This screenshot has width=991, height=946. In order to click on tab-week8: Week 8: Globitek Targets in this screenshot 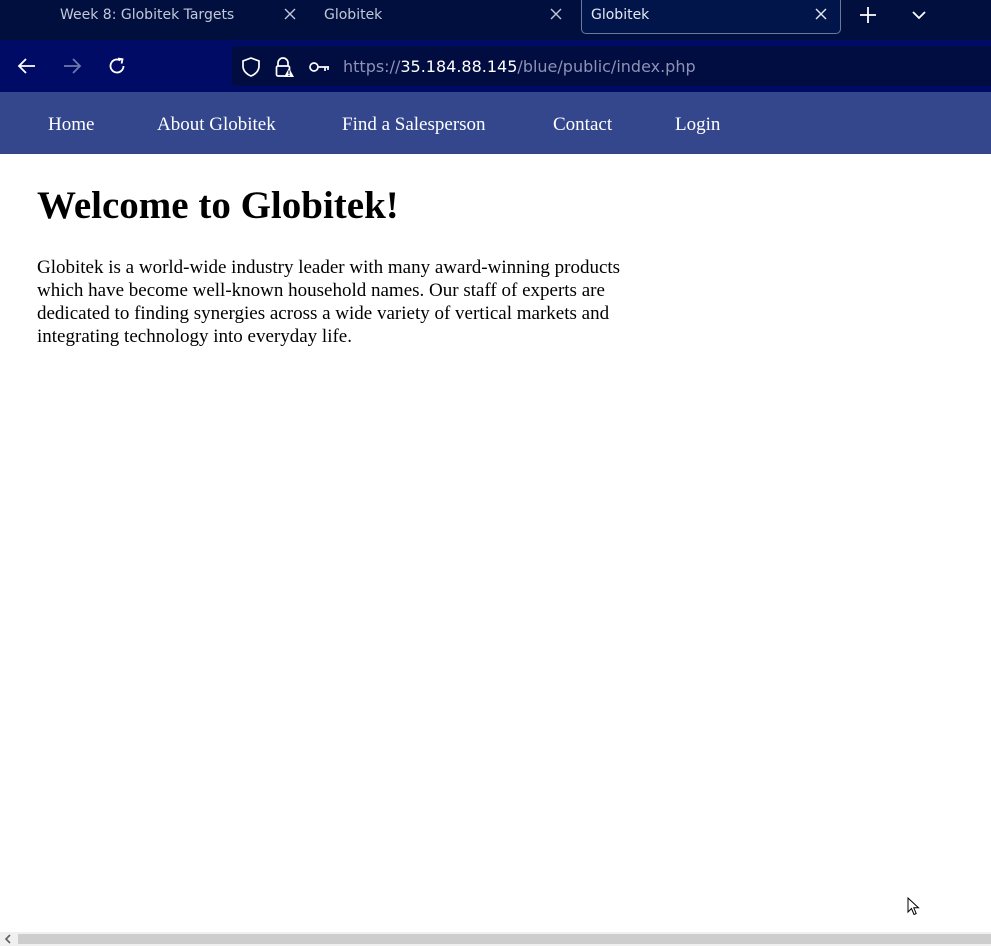, I will do `click(156, 17)`.